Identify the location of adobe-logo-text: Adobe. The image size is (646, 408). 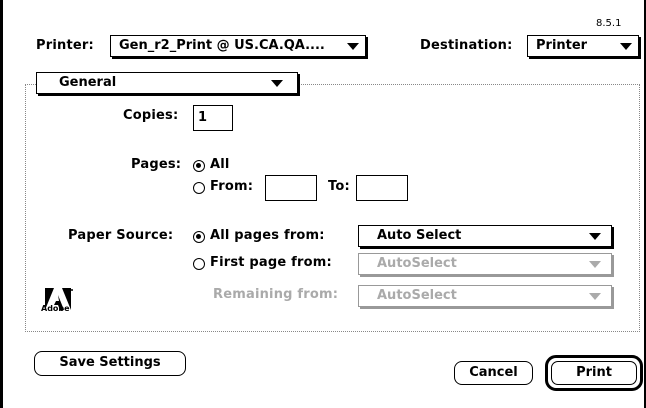
(55, 308).